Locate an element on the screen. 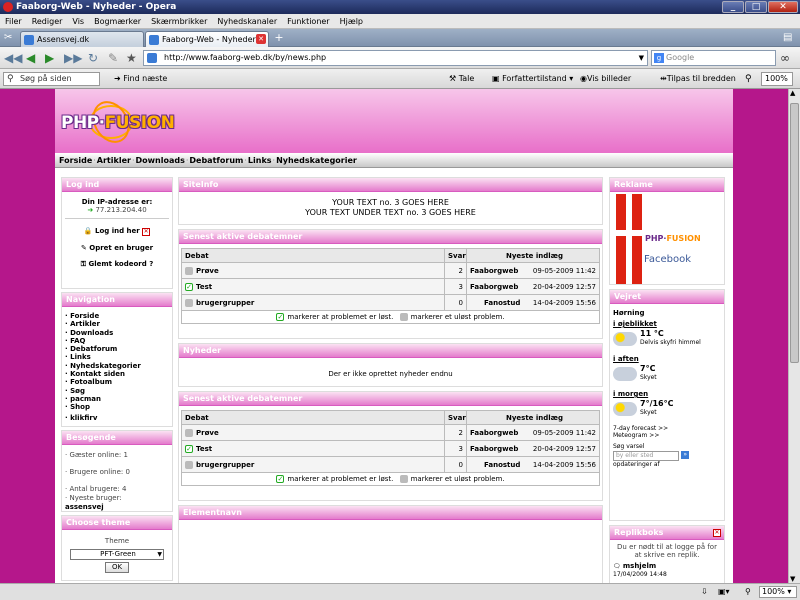  nav-item-shop: · Shop is located at coordinates (117, 407).